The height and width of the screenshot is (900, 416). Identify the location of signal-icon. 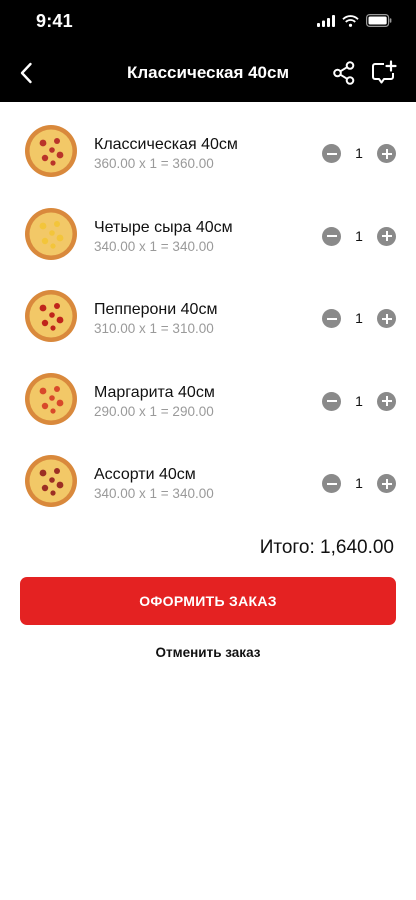
(326, 20).